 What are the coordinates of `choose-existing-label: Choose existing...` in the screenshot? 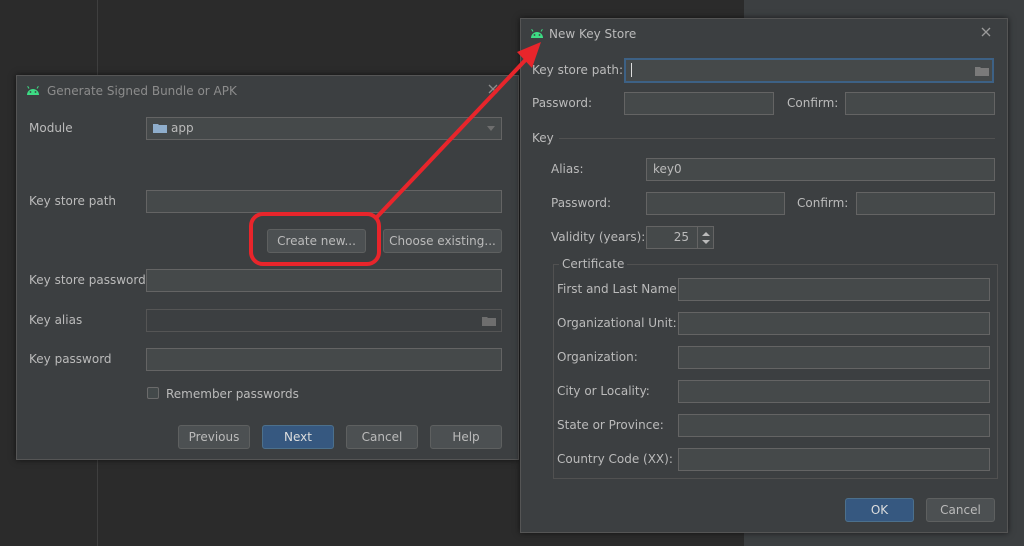 It's located at (442, 241).